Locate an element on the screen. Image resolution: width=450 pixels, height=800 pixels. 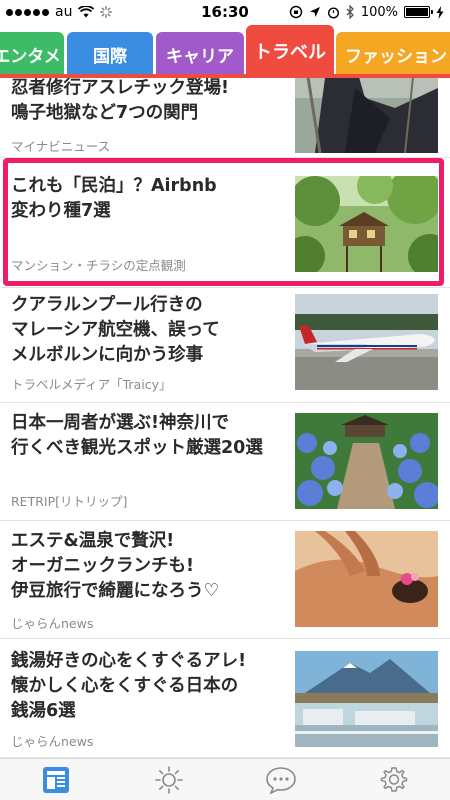
tab-entame: エンタメ is located at coordinates (32, 54).